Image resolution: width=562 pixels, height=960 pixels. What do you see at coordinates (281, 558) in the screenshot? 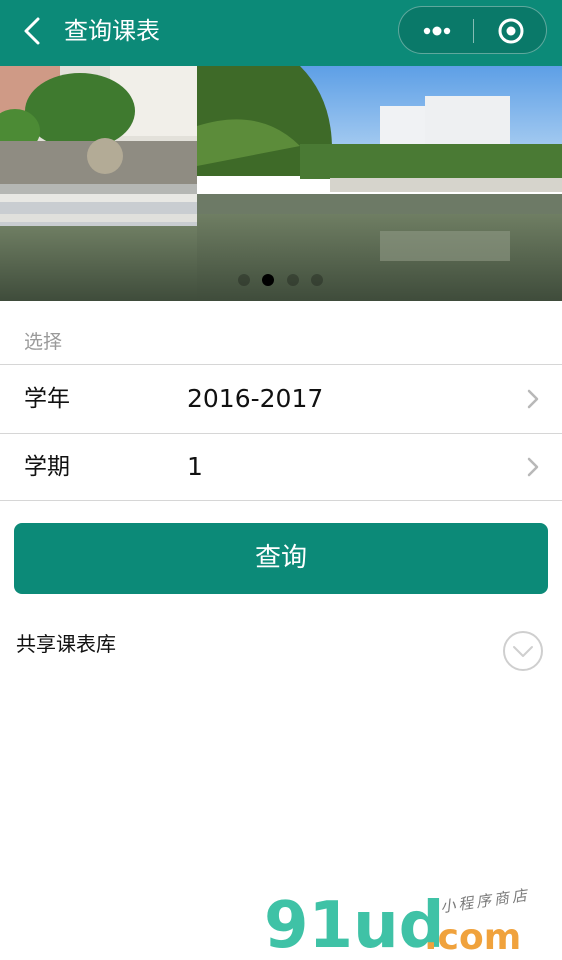
I see `query-button: 查询` at bounding box center [281, 558].